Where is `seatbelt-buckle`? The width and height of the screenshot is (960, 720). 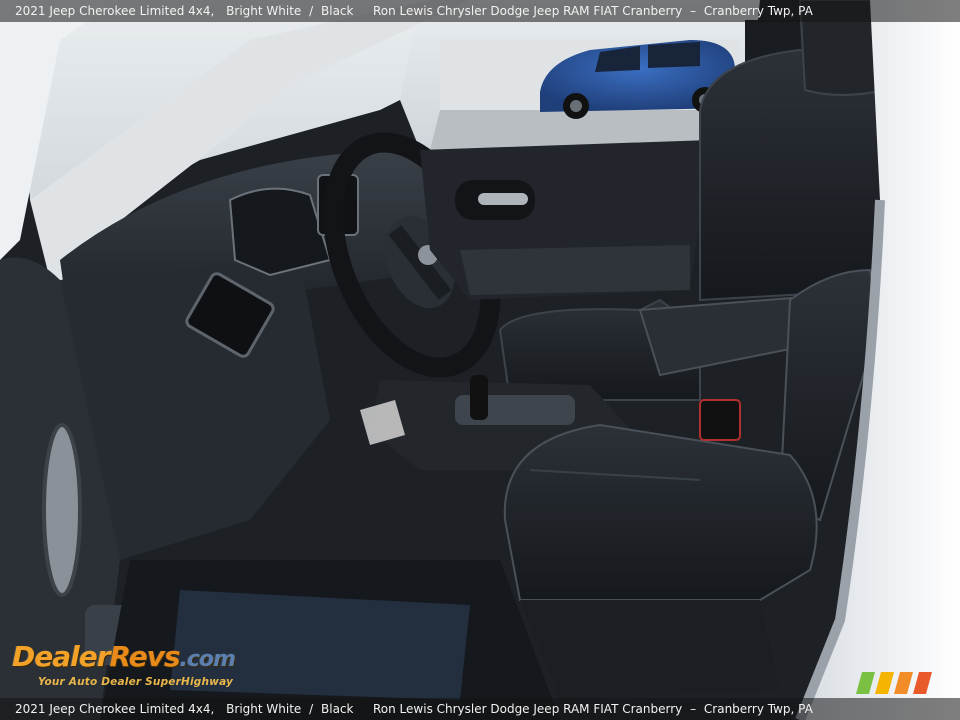
seatbelt-buckle is located at coordinates (720, 420).